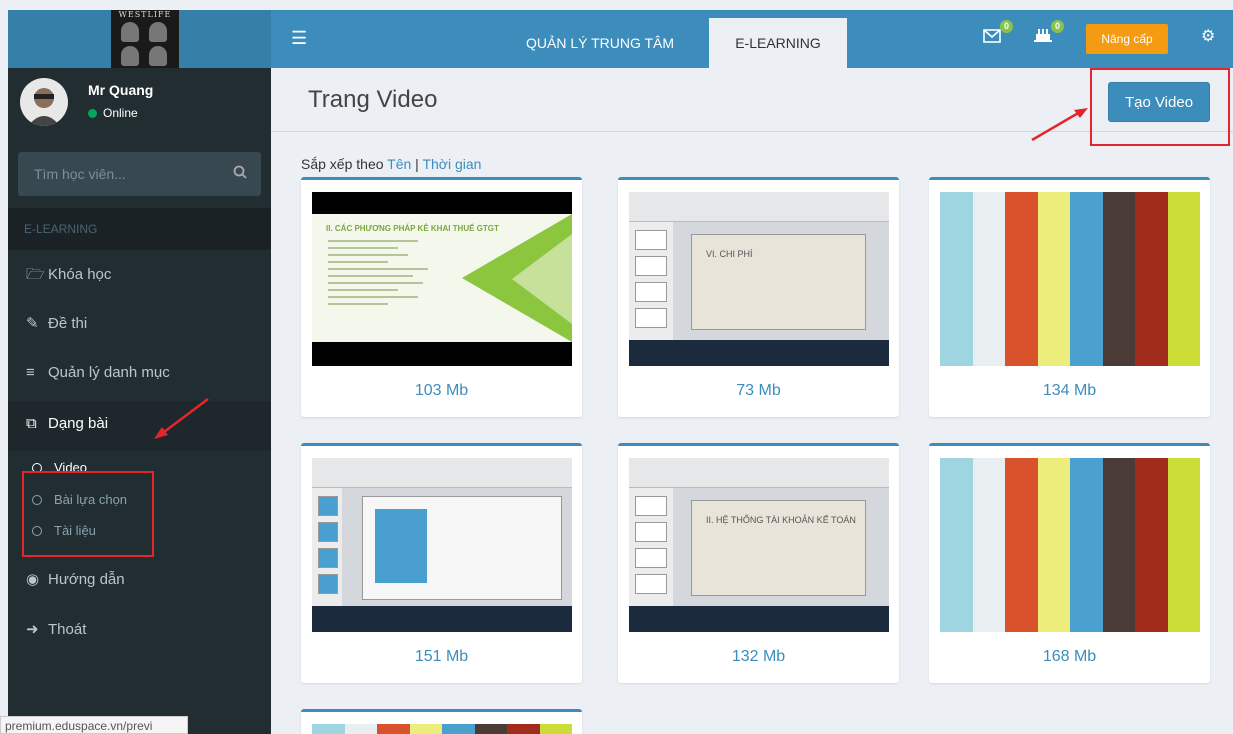 Image resolution: width=1233 pixels, height=734 pixels. I want to click on video-card: 168 Mb, so click(1069, 563).